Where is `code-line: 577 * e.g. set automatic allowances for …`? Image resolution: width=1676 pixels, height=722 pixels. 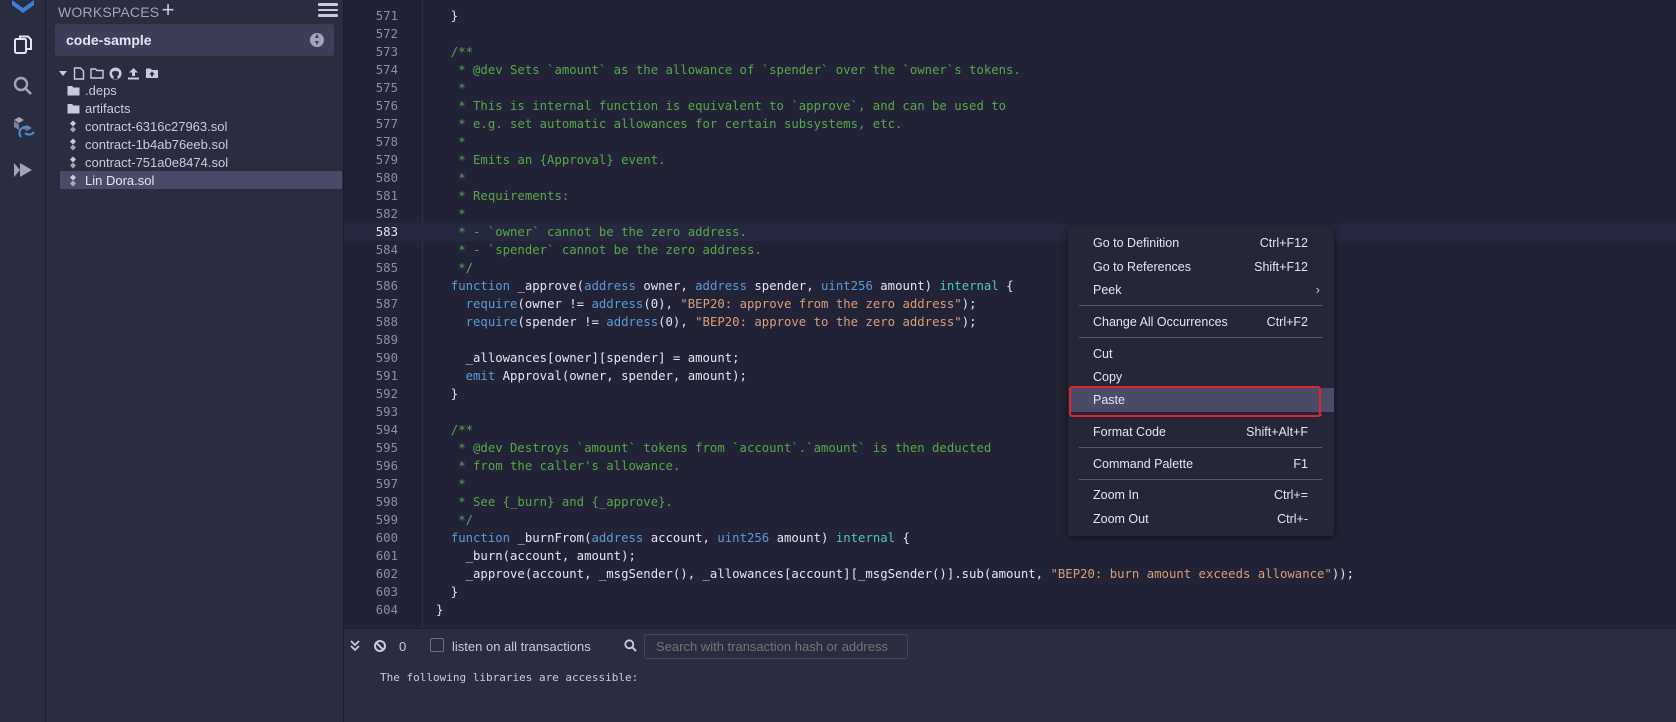 code-line: 577 * e.g. set automatic allowances for … is located at coordinates (1010, 124).